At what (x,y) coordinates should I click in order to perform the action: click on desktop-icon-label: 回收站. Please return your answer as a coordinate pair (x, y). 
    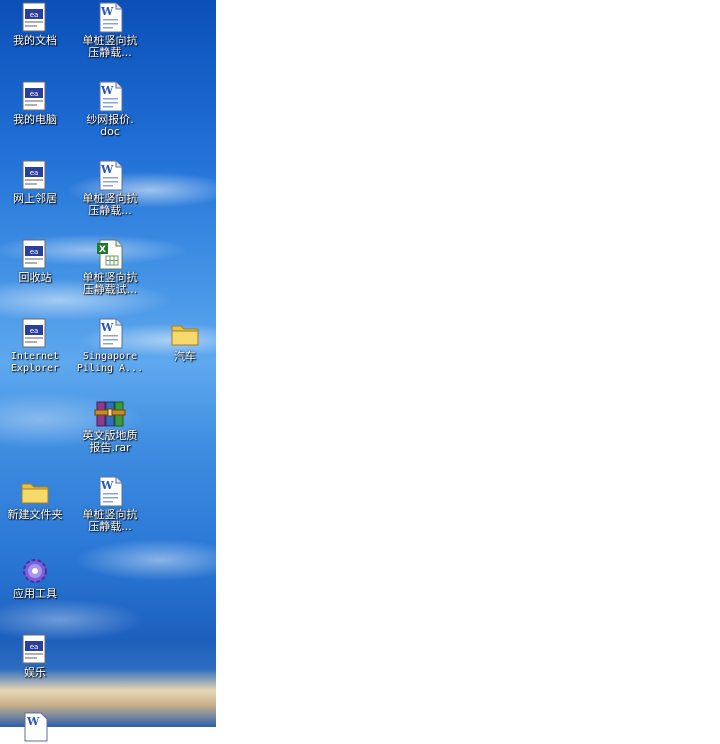
    Looking at the image, I should click on (35, 277).